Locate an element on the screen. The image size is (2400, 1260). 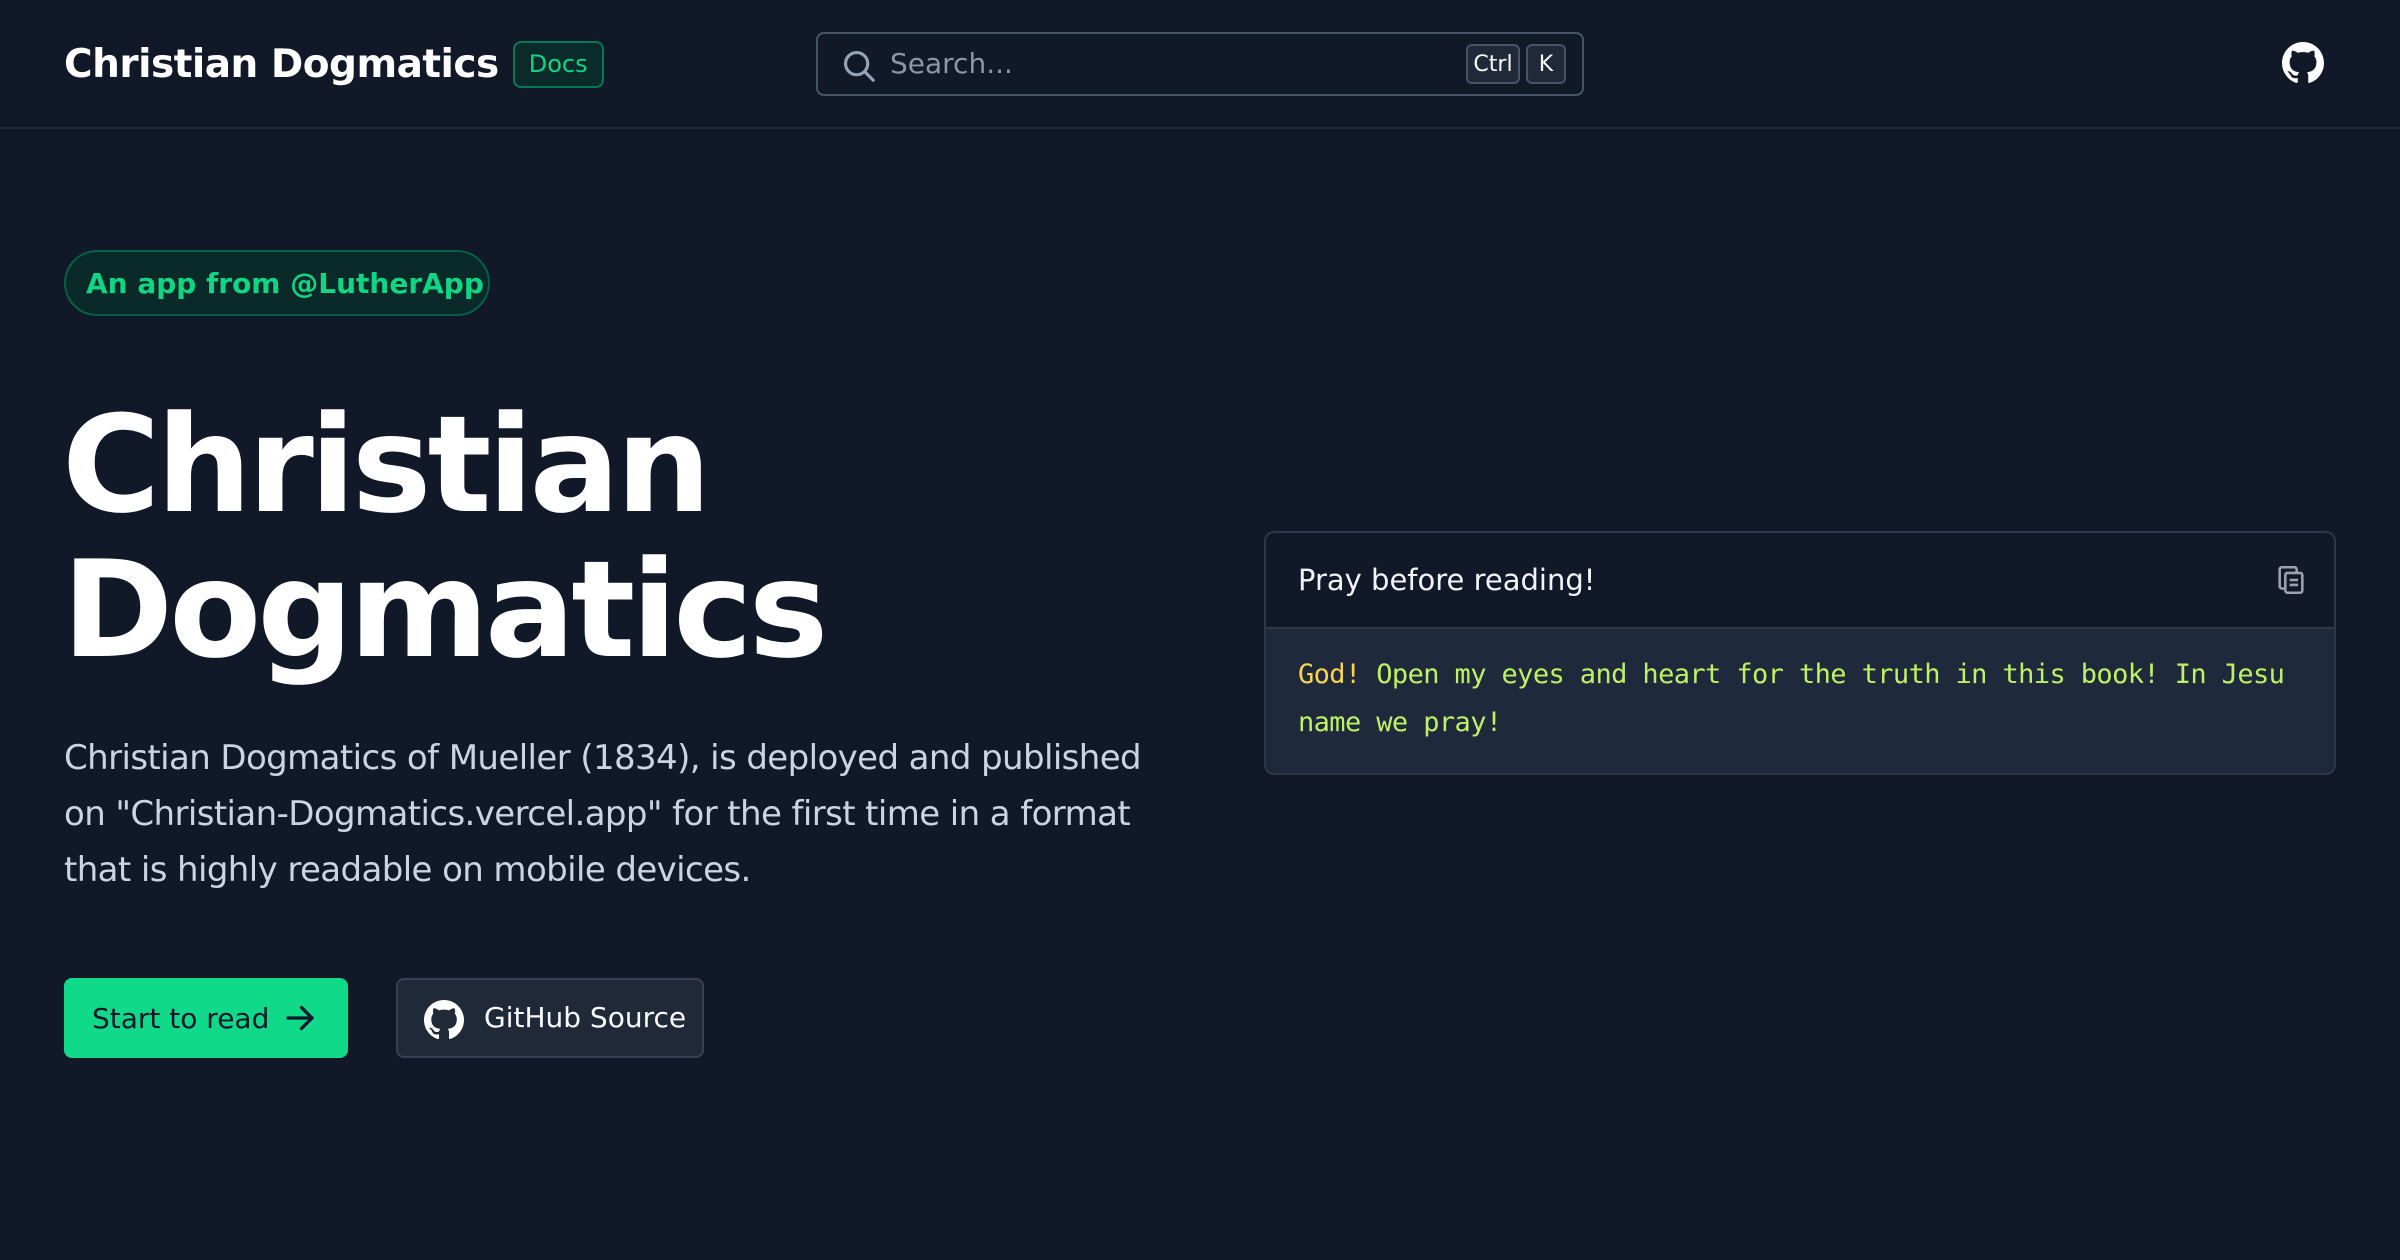
code-block-title: Pray before reading! is located at coordinates (1447, 580).